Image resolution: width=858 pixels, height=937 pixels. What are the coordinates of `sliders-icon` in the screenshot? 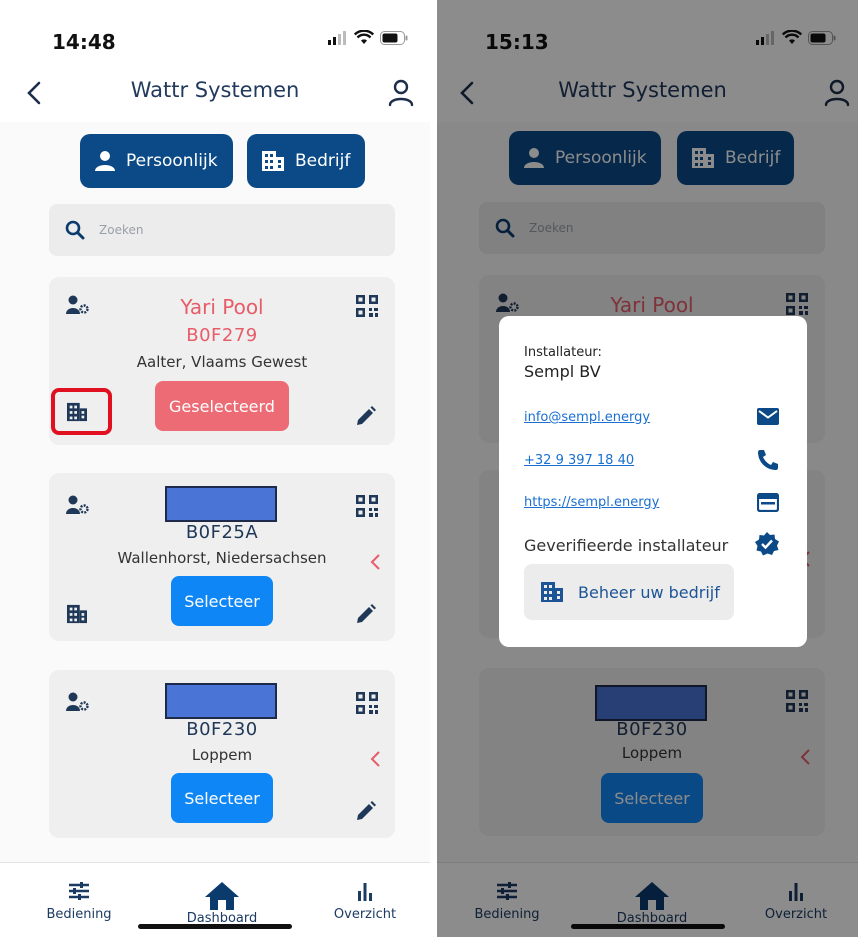 It's located at (79, 891).